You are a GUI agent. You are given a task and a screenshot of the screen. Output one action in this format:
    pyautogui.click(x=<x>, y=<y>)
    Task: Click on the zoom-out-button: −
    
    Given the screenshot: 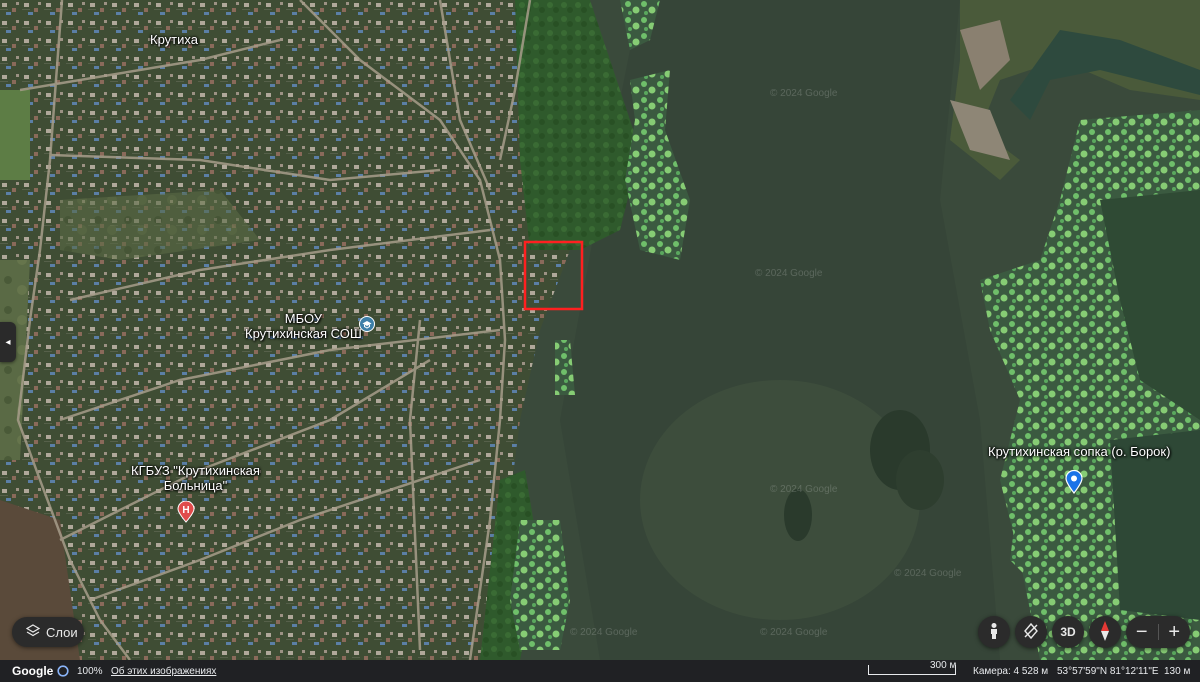 What is the action you would take?
    pyautogui.click(x=1142, y=632)
    